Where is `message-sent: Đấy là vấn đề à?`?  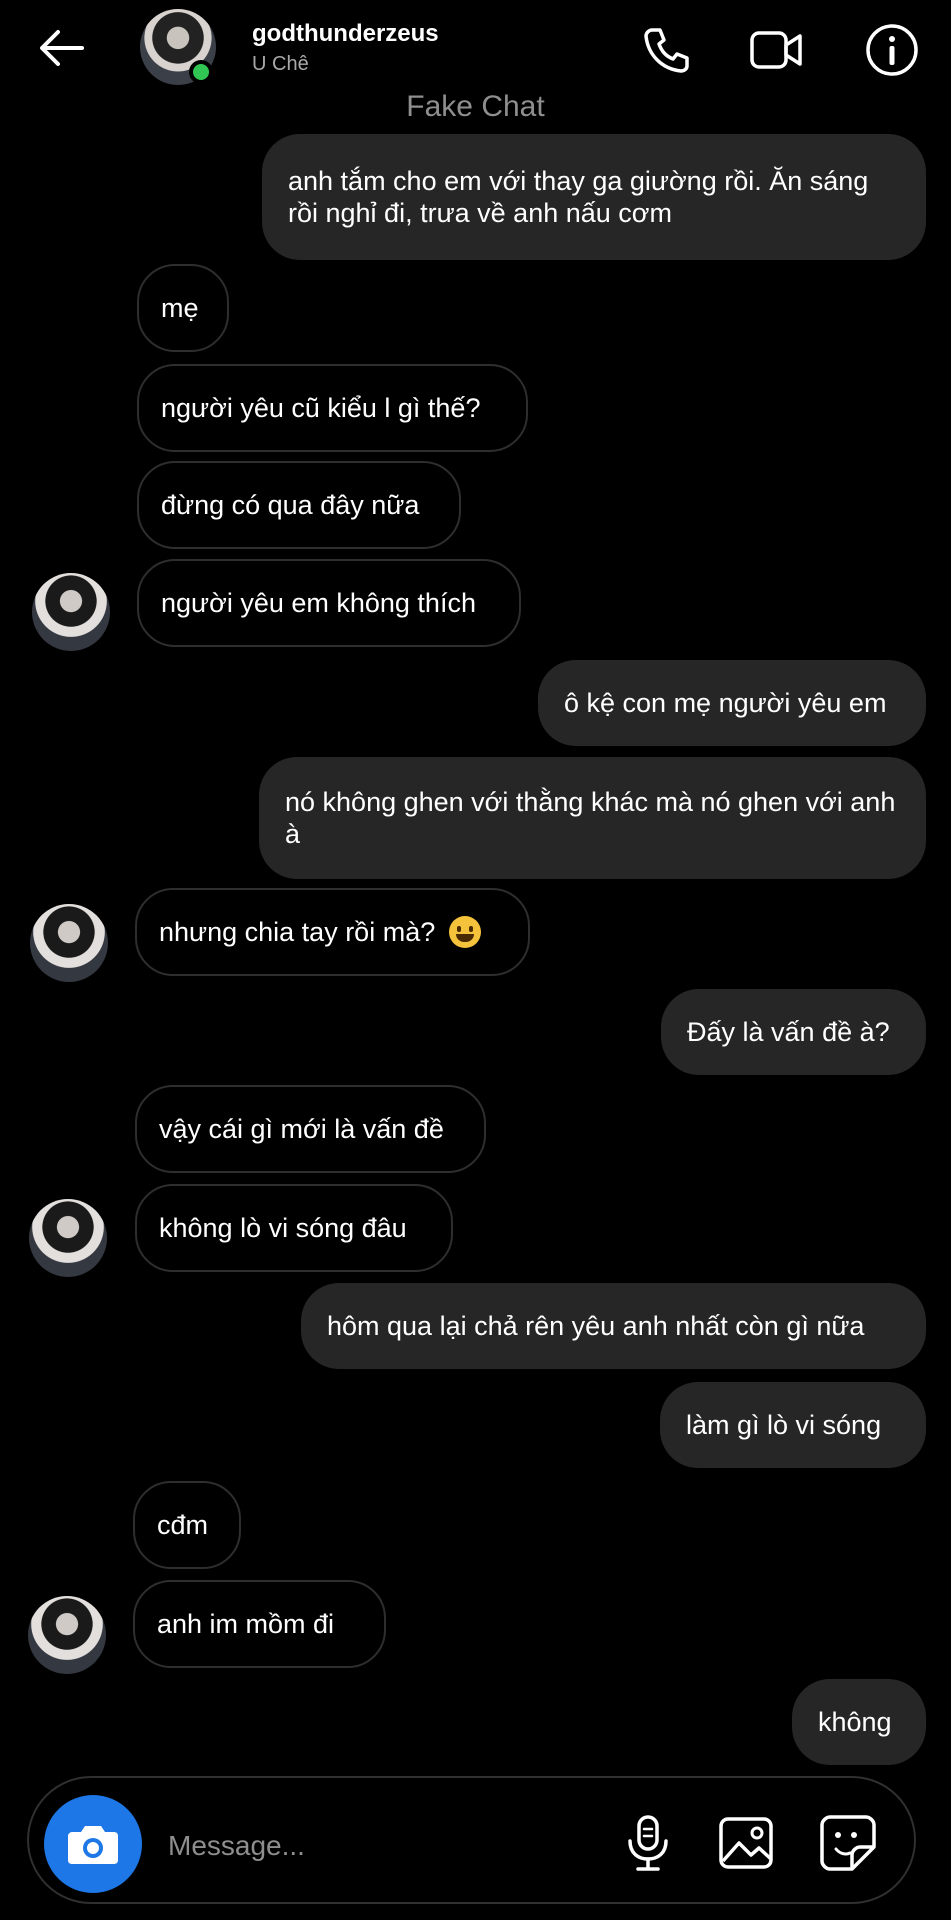
message-sent: Đấy là vấn đề à? is located at coordinates (793, 1032).